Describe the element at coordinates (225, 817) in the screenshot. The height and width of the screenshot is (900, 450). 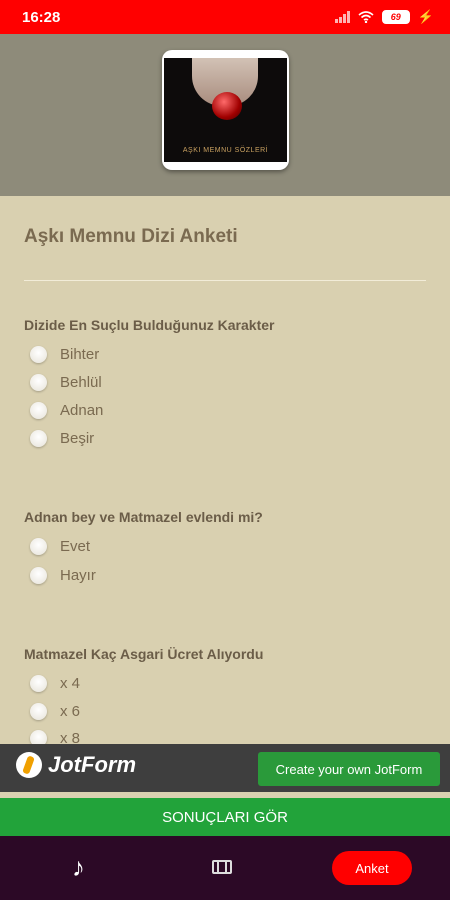
I see `see-results-button: SONUÇLARI GÖR` at that location.